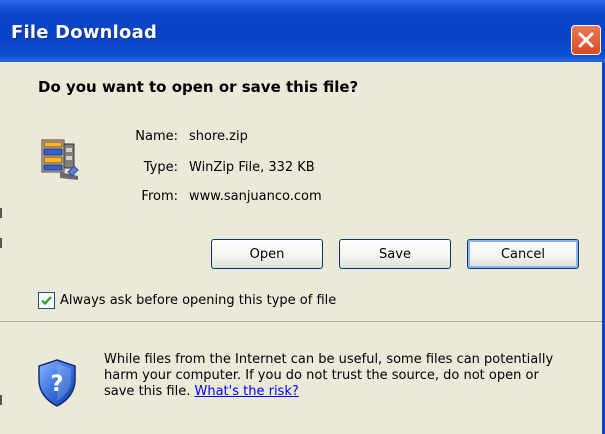 The image size is (605, 434). I want to click on dialog-question: Do you want to open or save this file?, so click(198, 87).